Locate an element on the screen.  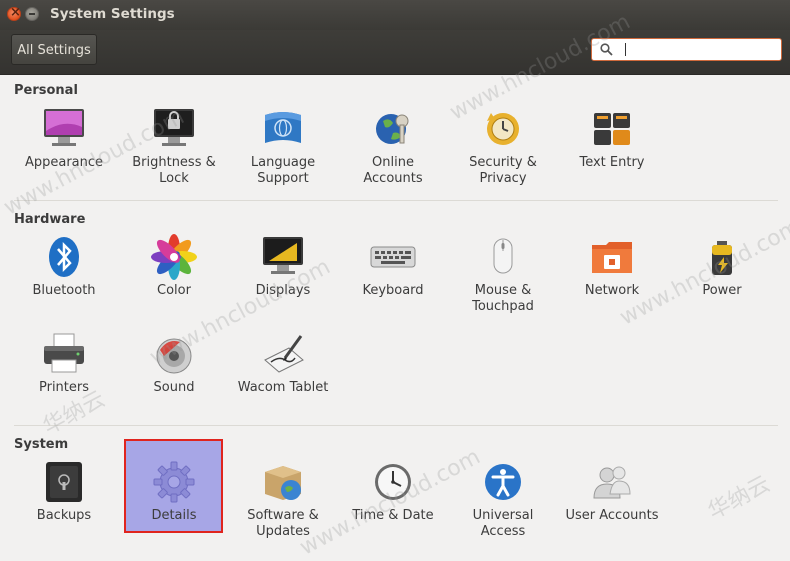
color-icon is located at coordinates (174, 257).